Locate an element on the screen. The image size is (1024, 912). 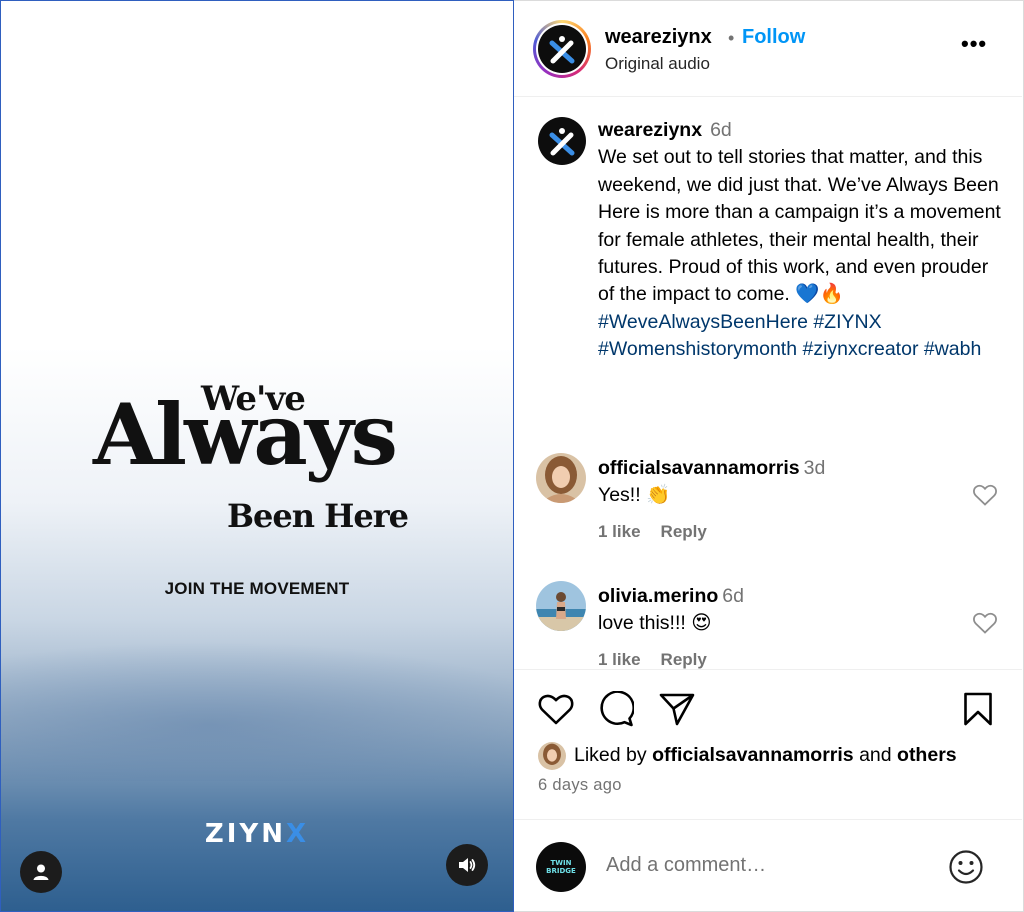
emoji-picker-button is located at coordinates (966, 869).